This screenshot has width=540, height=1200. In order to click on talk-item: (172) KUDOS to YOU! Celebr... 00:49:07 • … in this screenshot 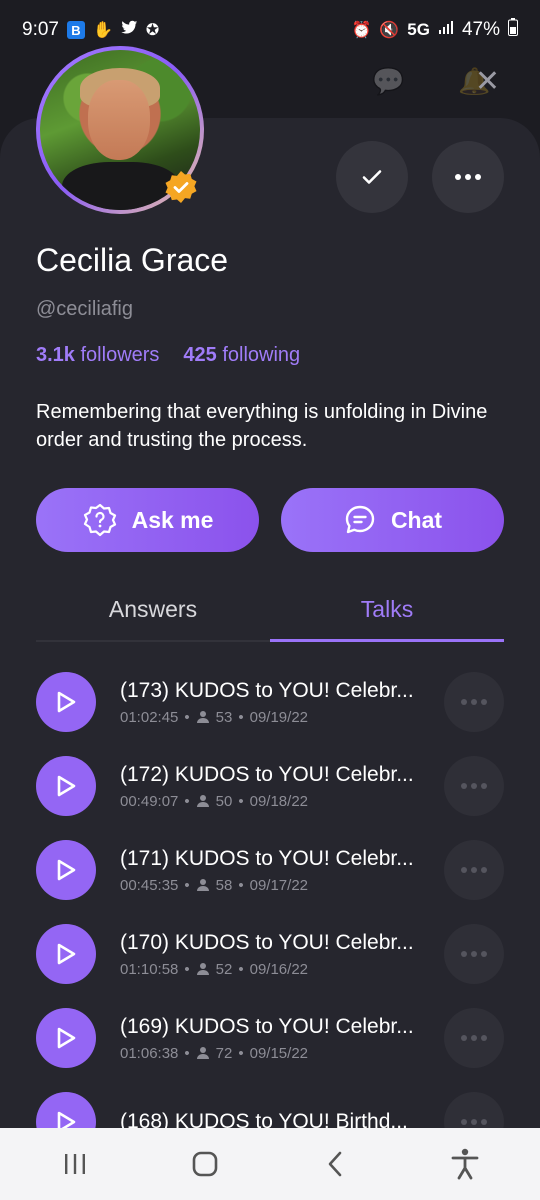, I will do `click(271, 786)`.